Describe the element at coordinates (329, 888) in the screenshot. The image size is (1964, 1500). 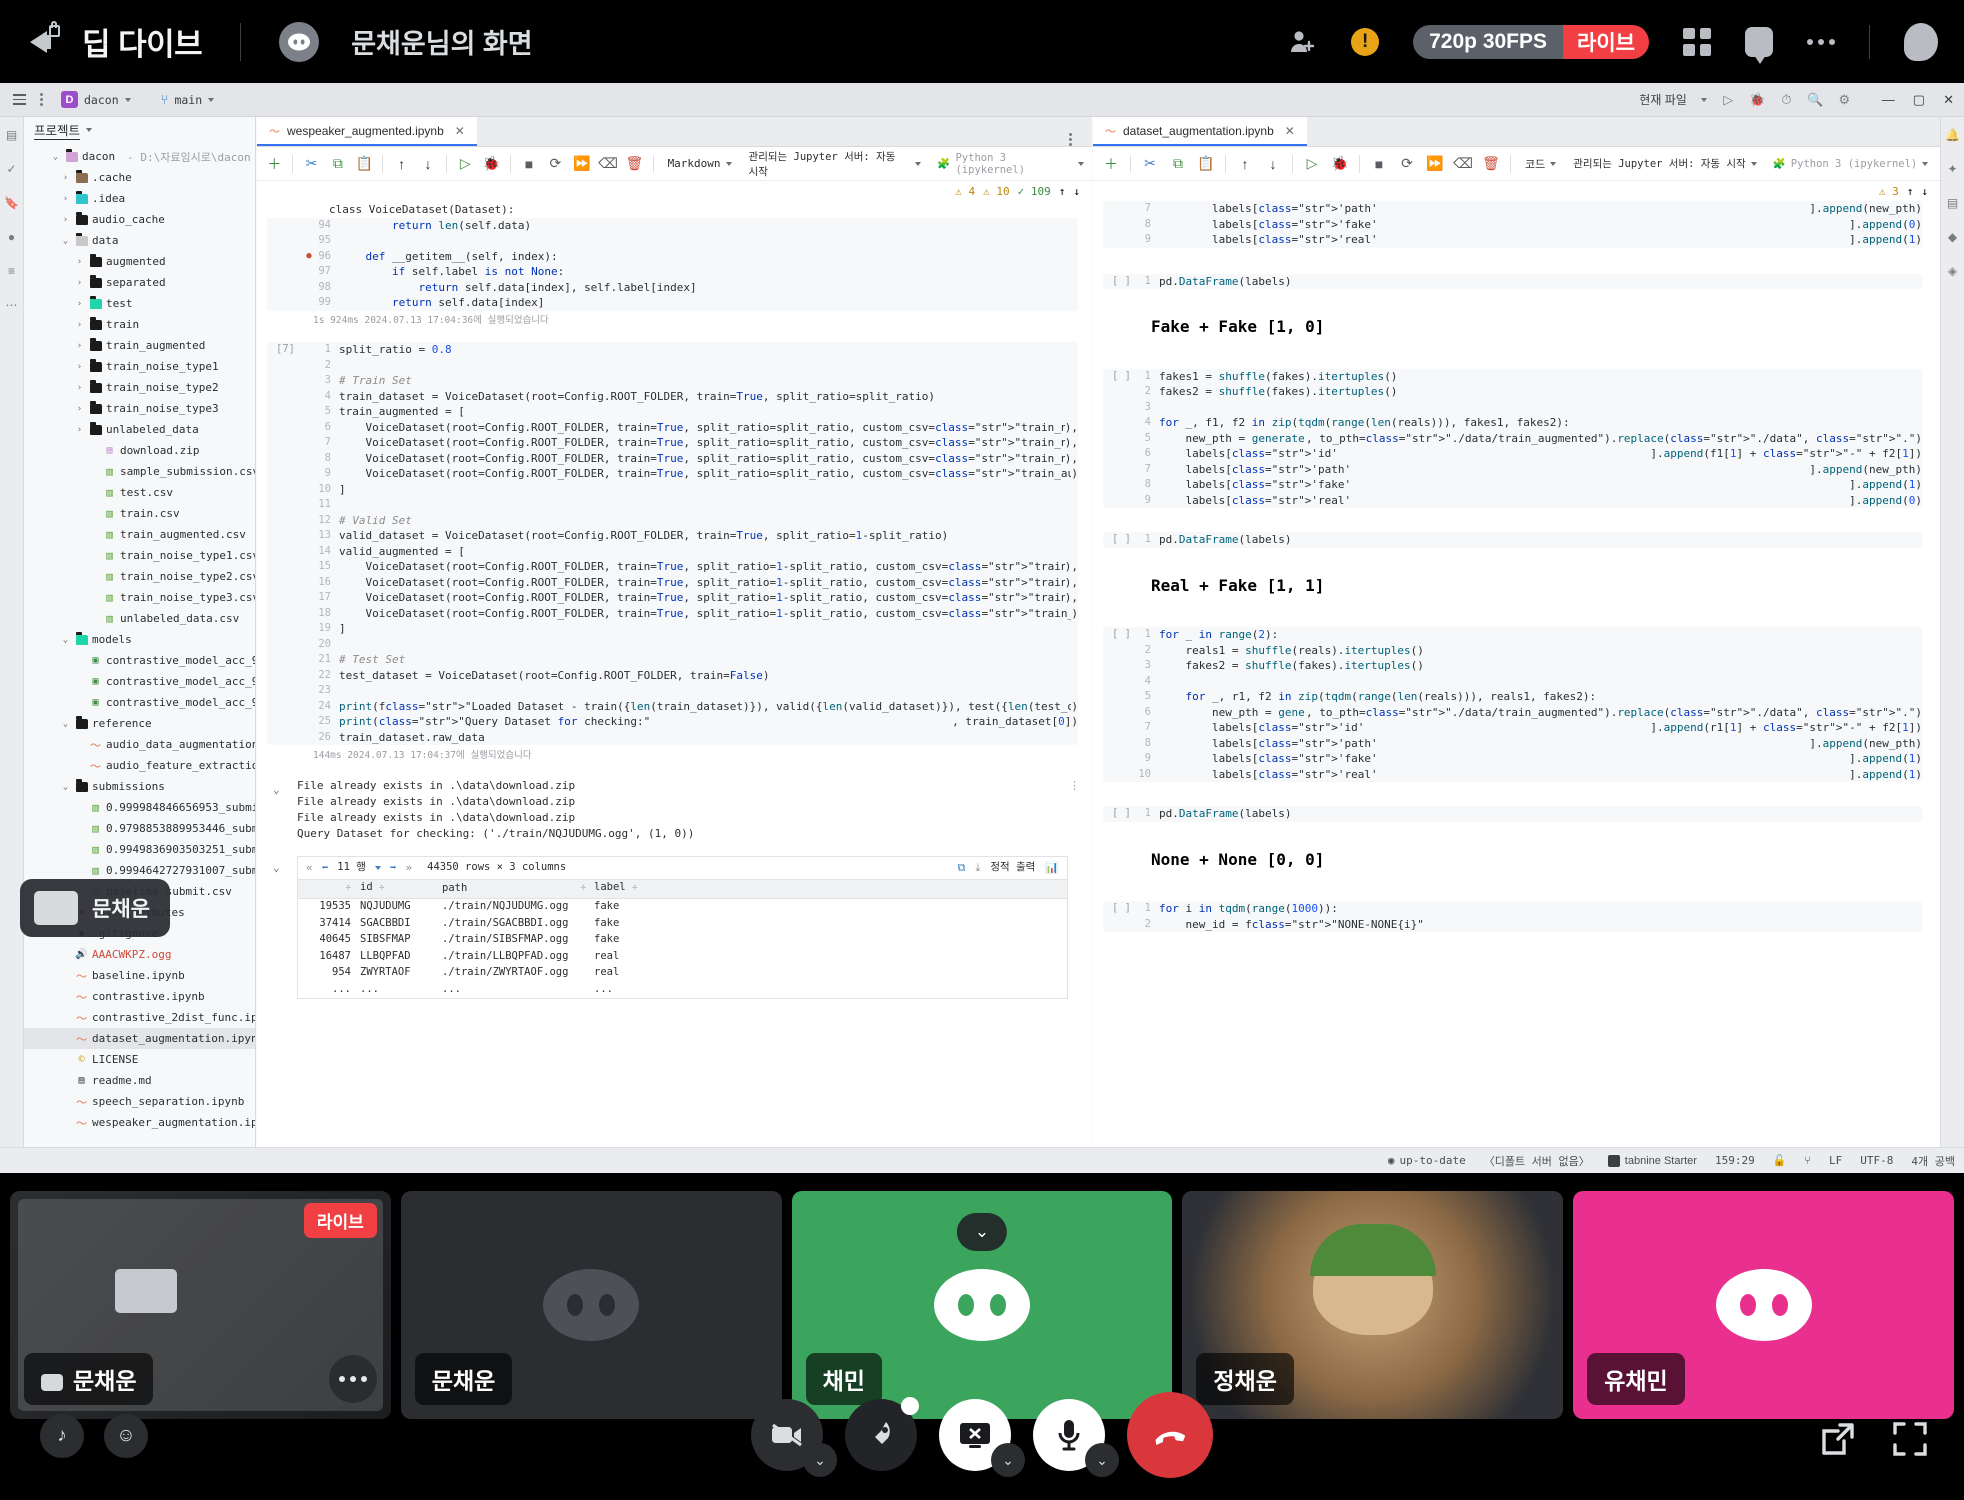
I see `table-header-index: ÷` at that location.